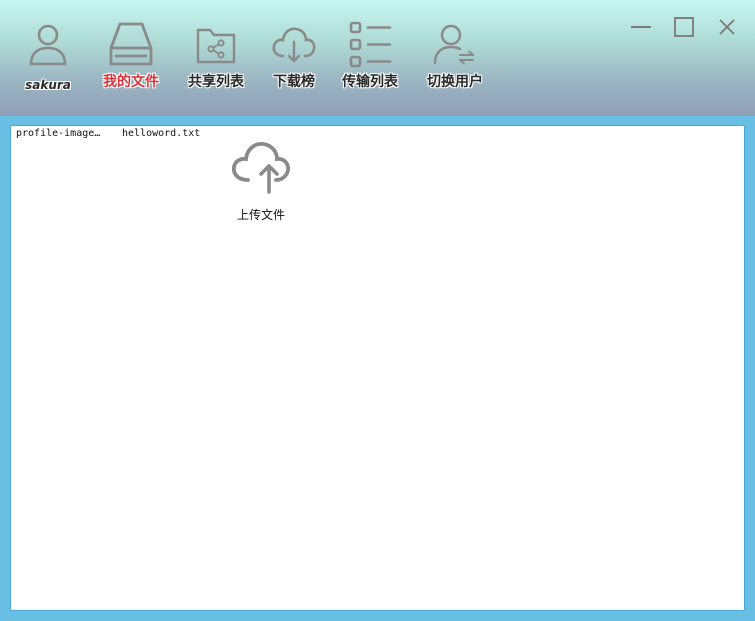 The height and width of the screenshot is (621, 755). Describe the element at coordinates (131, 44) in the screenshot. I see `drive-icon` at that location.